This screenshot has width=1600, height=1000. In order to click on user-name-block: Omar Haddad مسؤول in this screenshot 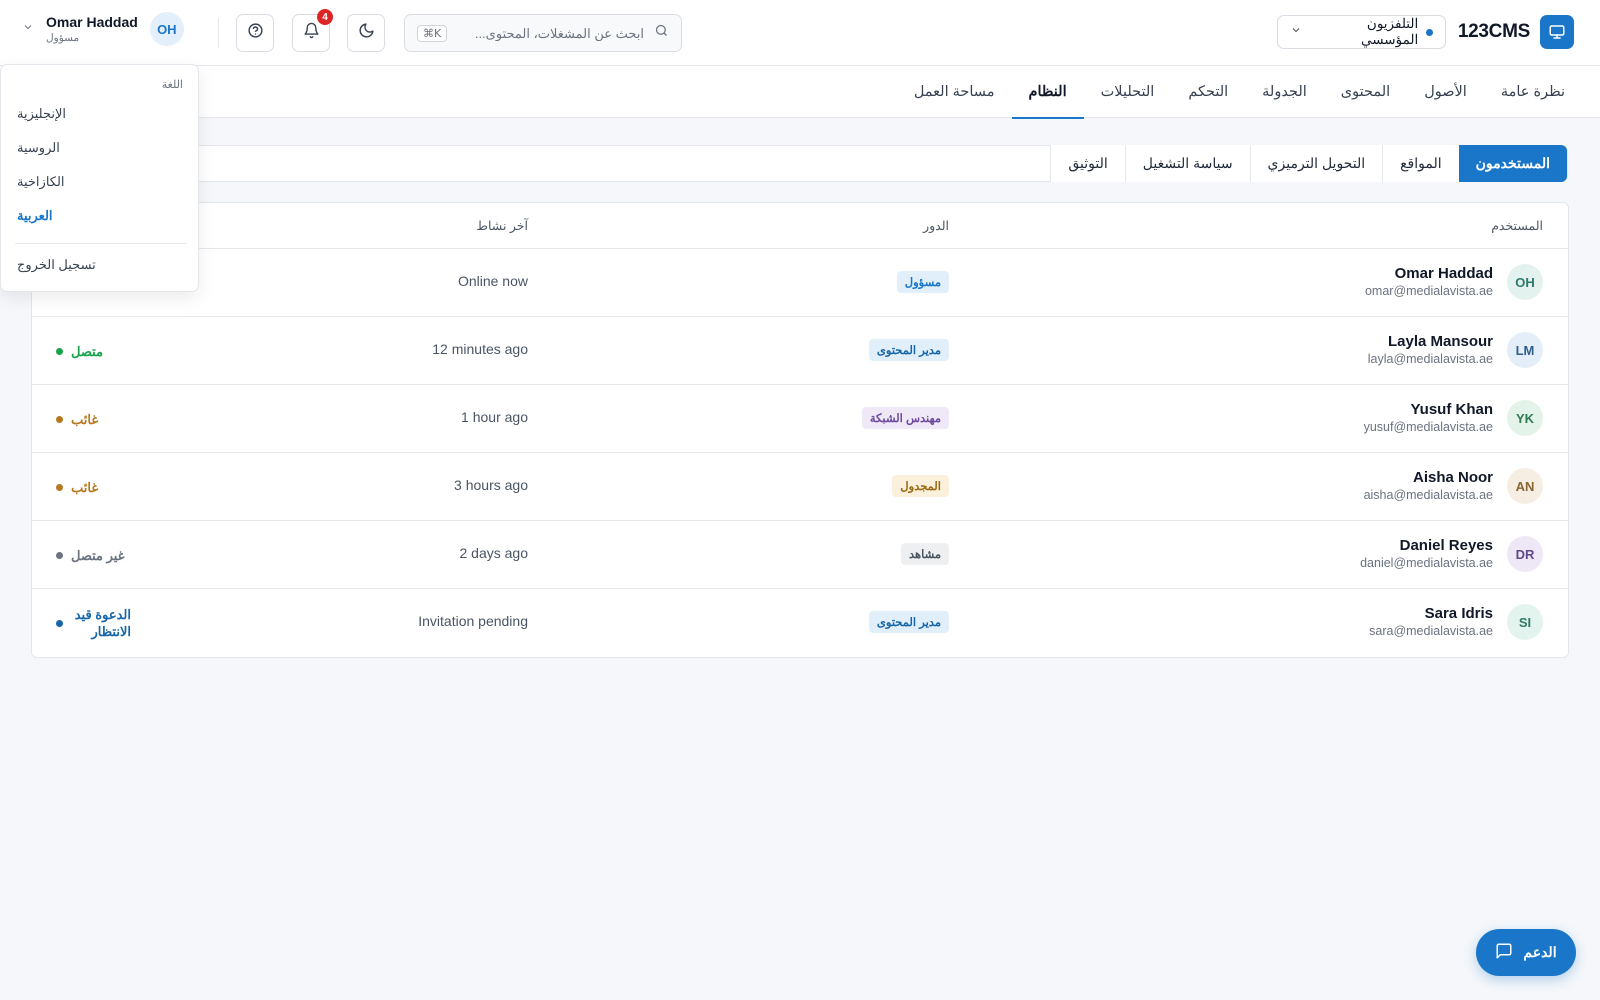, I will do `click(92, 29)`.